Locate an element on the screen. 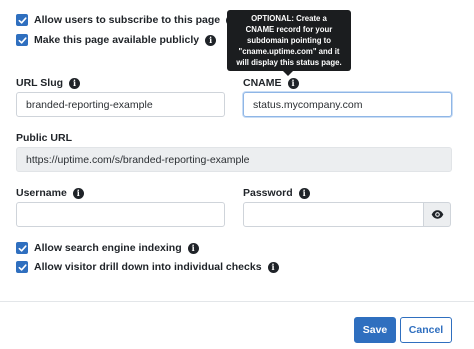  cname-label-text: CNAME is located at coordinates (262, 83).